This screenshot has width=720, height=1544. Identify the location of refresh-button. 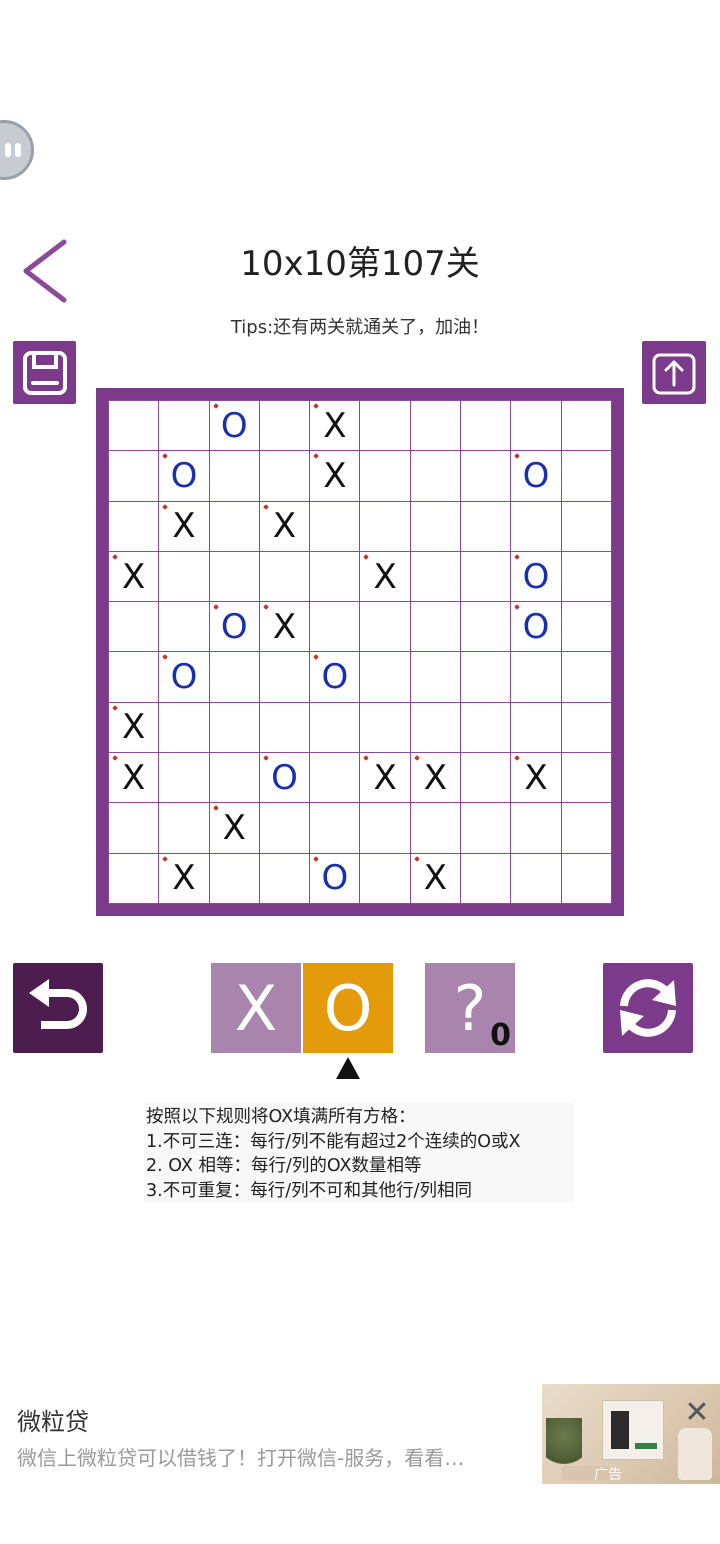
(648, 1008).